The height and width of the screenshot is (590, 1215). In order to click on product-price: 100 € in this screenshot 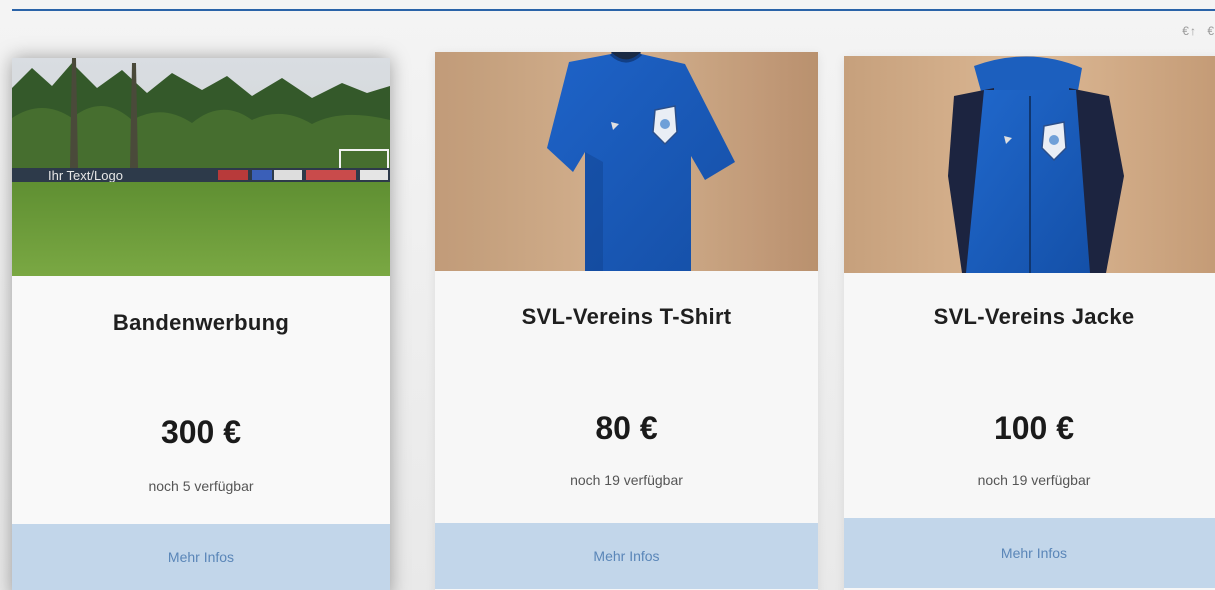, I will do `click(1034, 428)`.